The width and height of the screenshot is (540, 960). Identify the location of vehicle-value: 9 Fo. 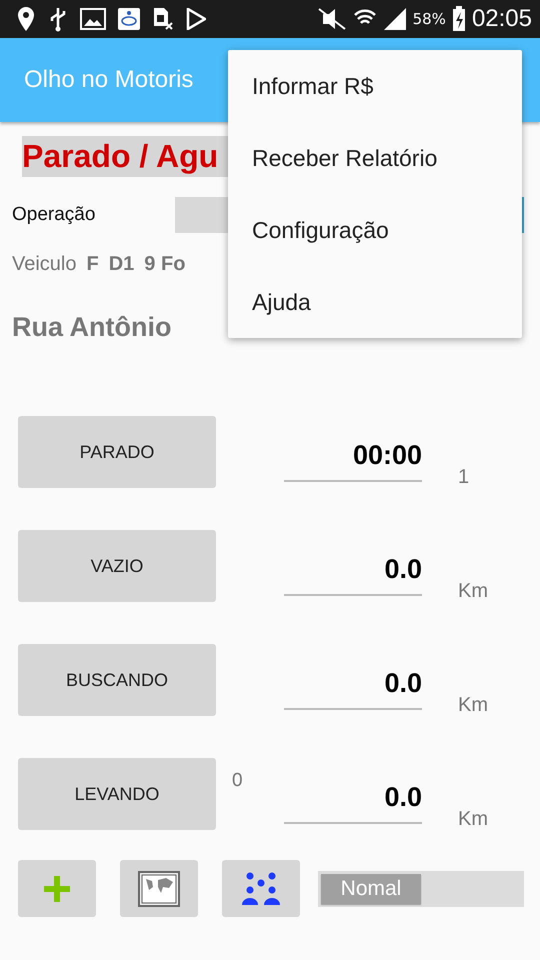
(165, 264).